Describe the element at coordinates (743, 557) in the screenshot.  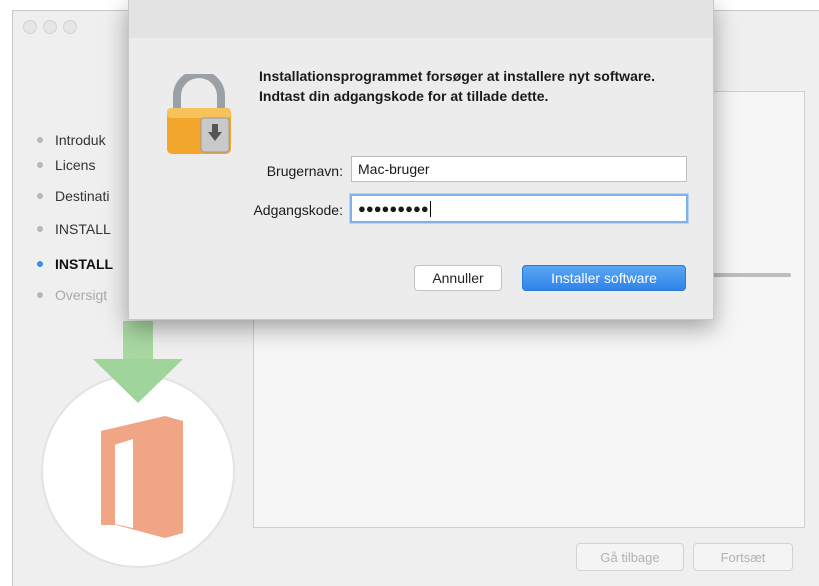
I see `continue-button: Fortsæt` at that location.